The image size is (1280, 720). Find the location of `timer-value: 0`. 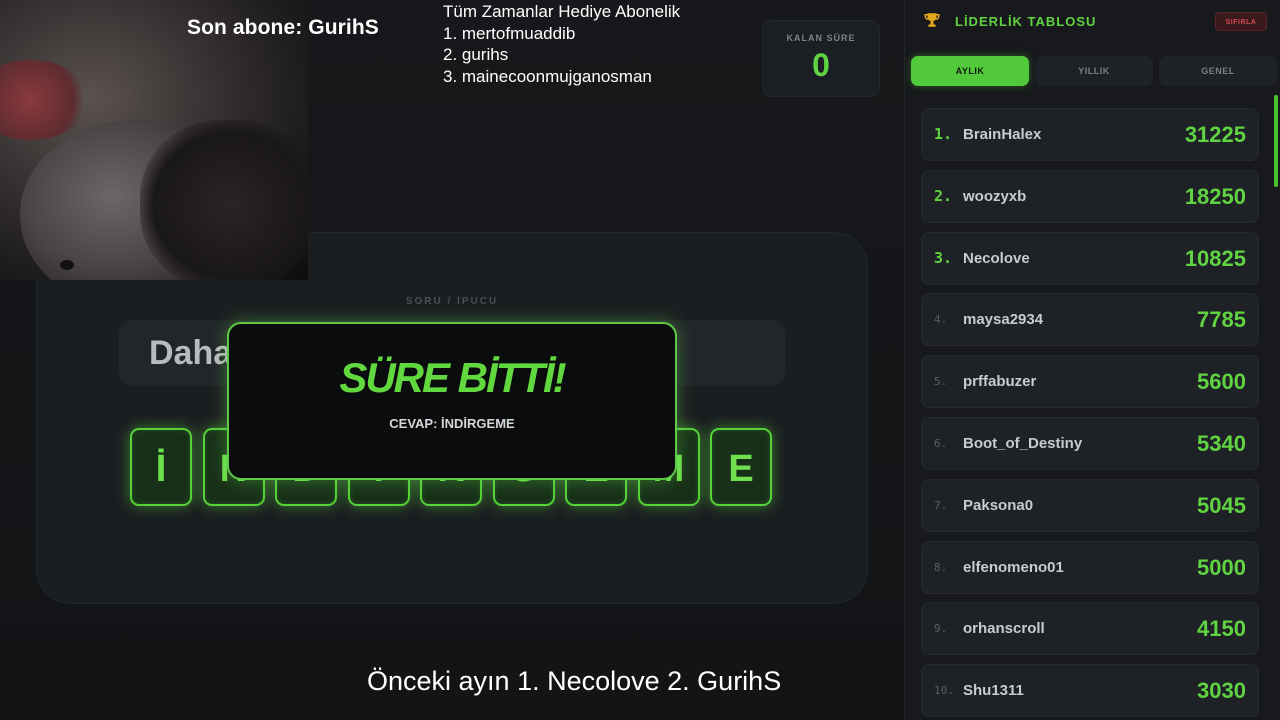

timer-value: 0 is located at coordinates (821, 65).